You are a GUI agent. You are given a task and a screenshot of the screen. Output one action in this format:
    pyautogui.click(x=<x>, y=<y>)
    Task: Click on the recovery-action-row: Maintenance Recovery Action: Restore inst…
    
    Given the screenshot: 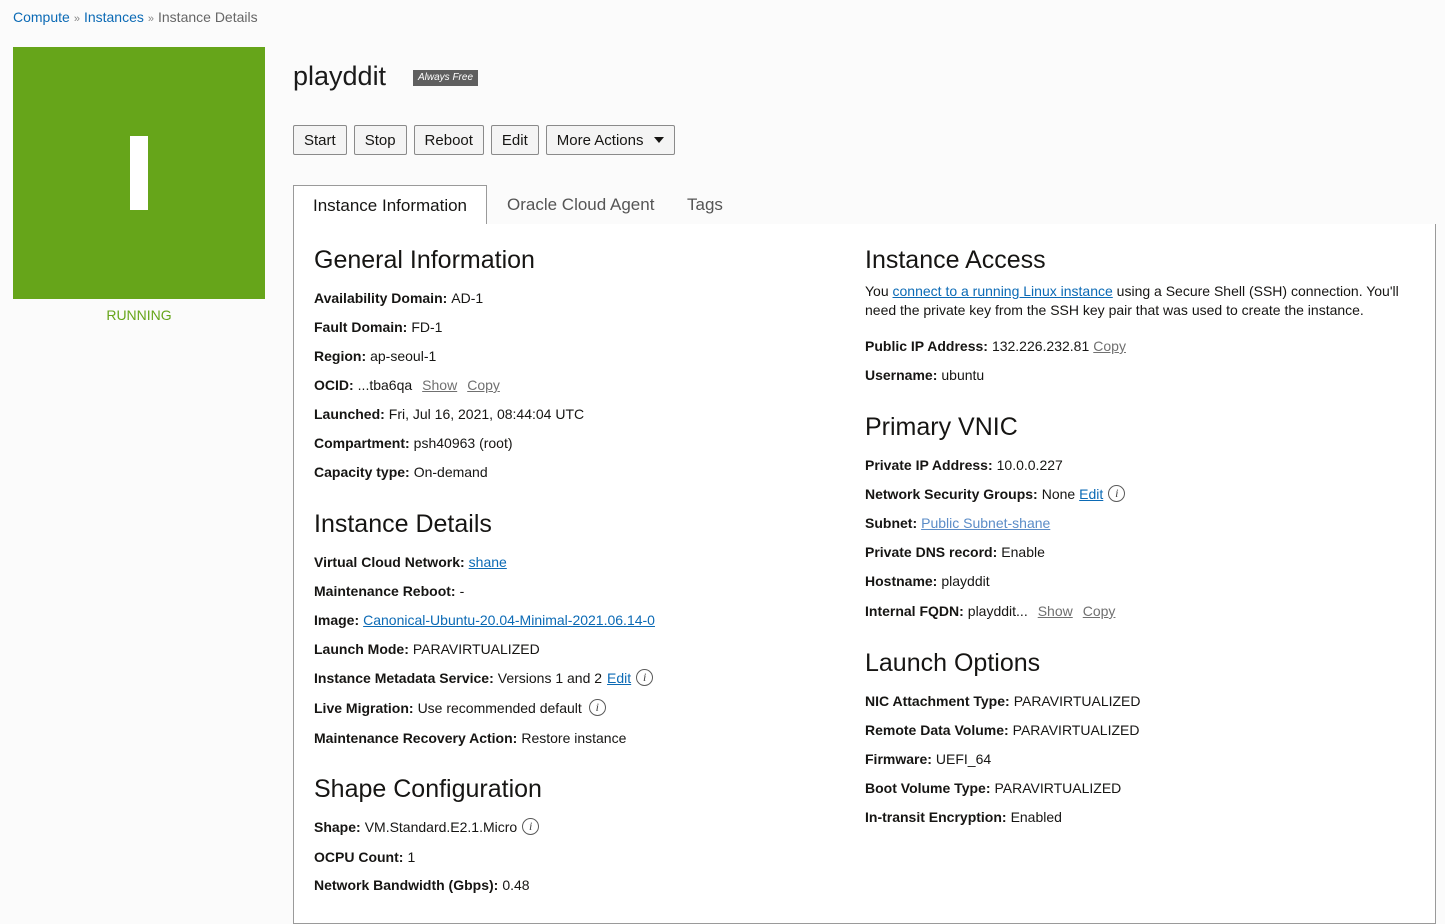 What is the action you would take?
    pyautogui.click(x=470, y=738)
    